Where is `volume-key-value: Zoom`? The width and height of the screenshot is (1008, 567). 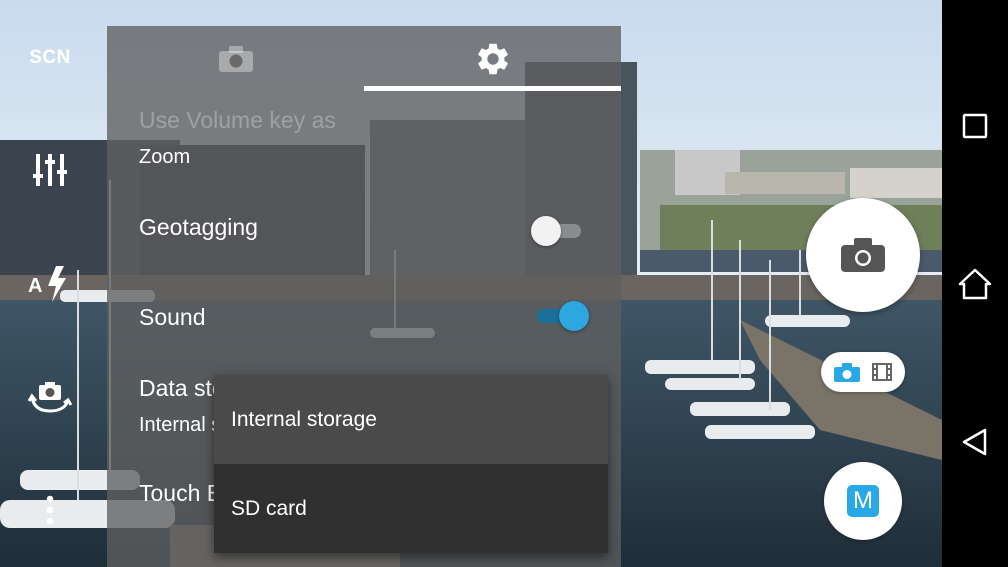 volume-key-value: Zoom is located at coordinates (165, 157).